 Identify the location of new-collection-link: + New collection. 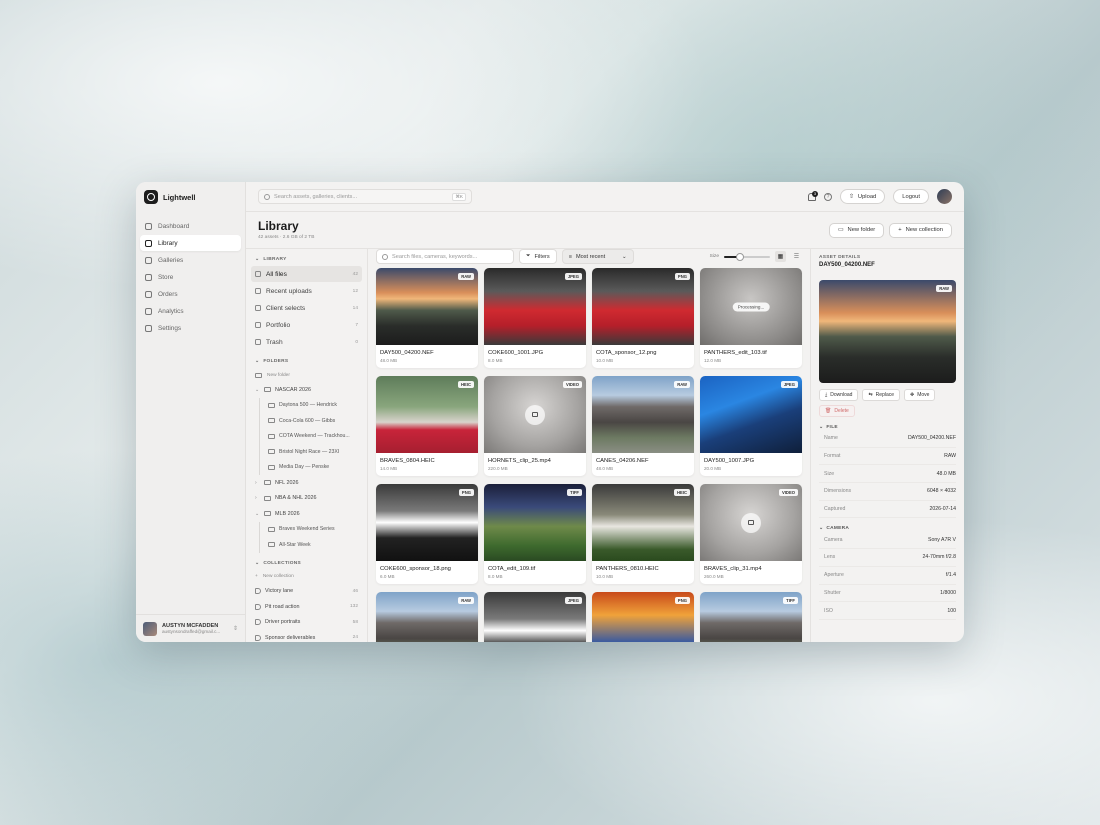
(306, 577).